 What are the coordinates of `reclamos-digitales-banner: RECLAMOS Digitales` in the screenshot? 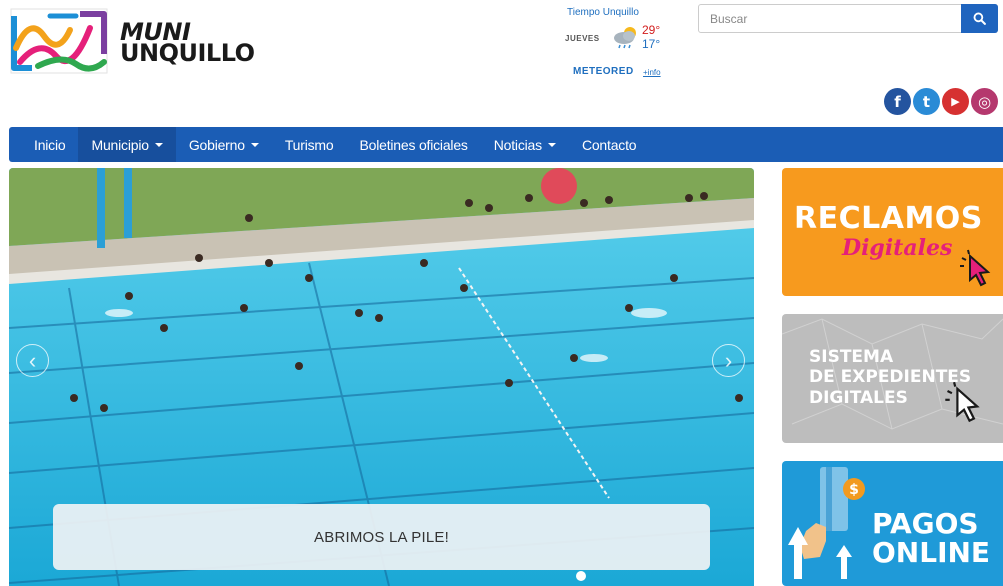 It's located at (892, 232).